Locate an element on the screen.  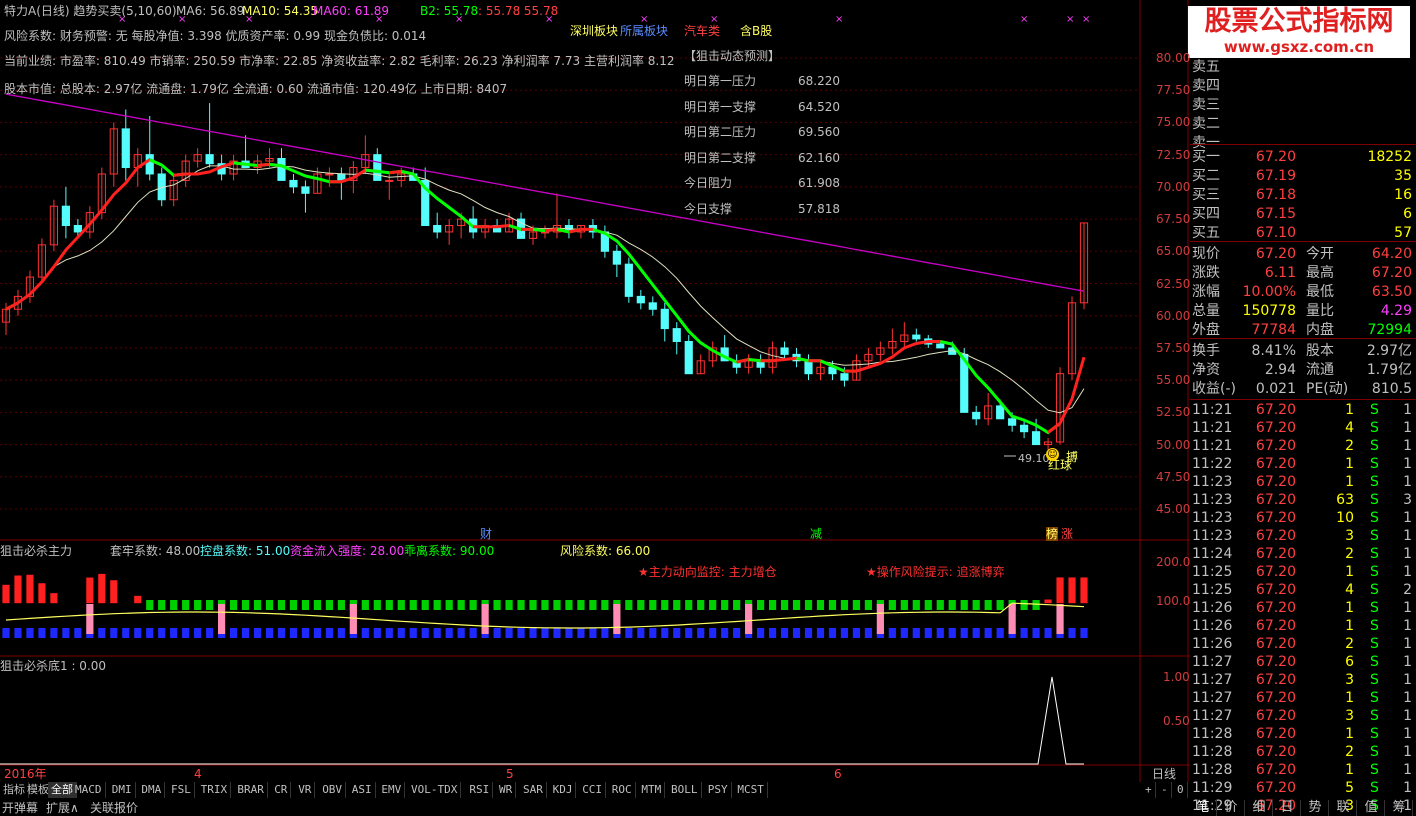
quote-label-2: 最高 is located at coordinates (1320, 273).